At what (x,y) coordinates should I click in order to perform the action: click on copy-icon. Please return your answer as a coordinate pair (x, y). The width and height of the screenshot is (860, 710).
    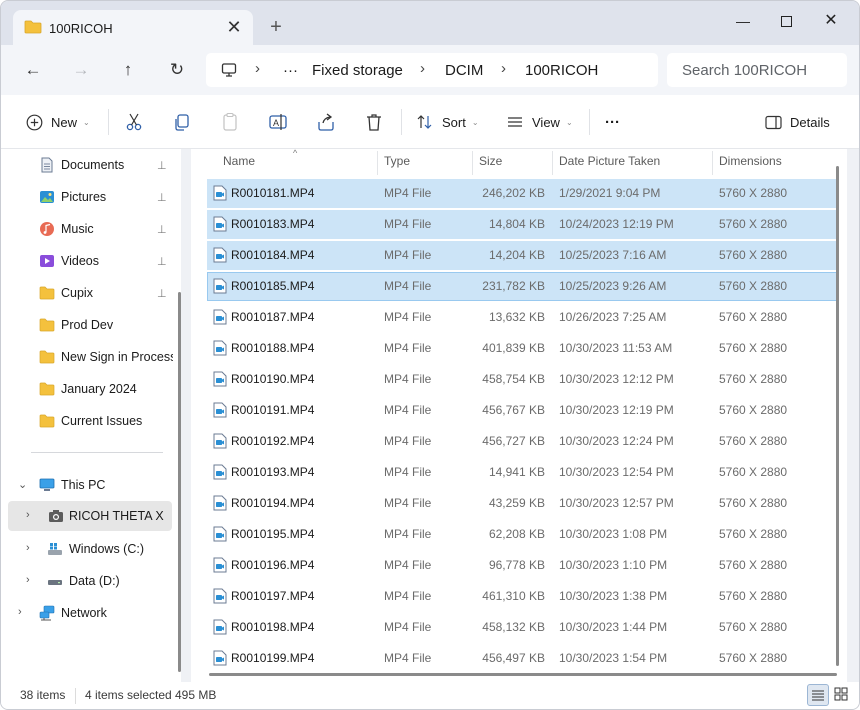
    Looking at the image, I should click on (182, 122).